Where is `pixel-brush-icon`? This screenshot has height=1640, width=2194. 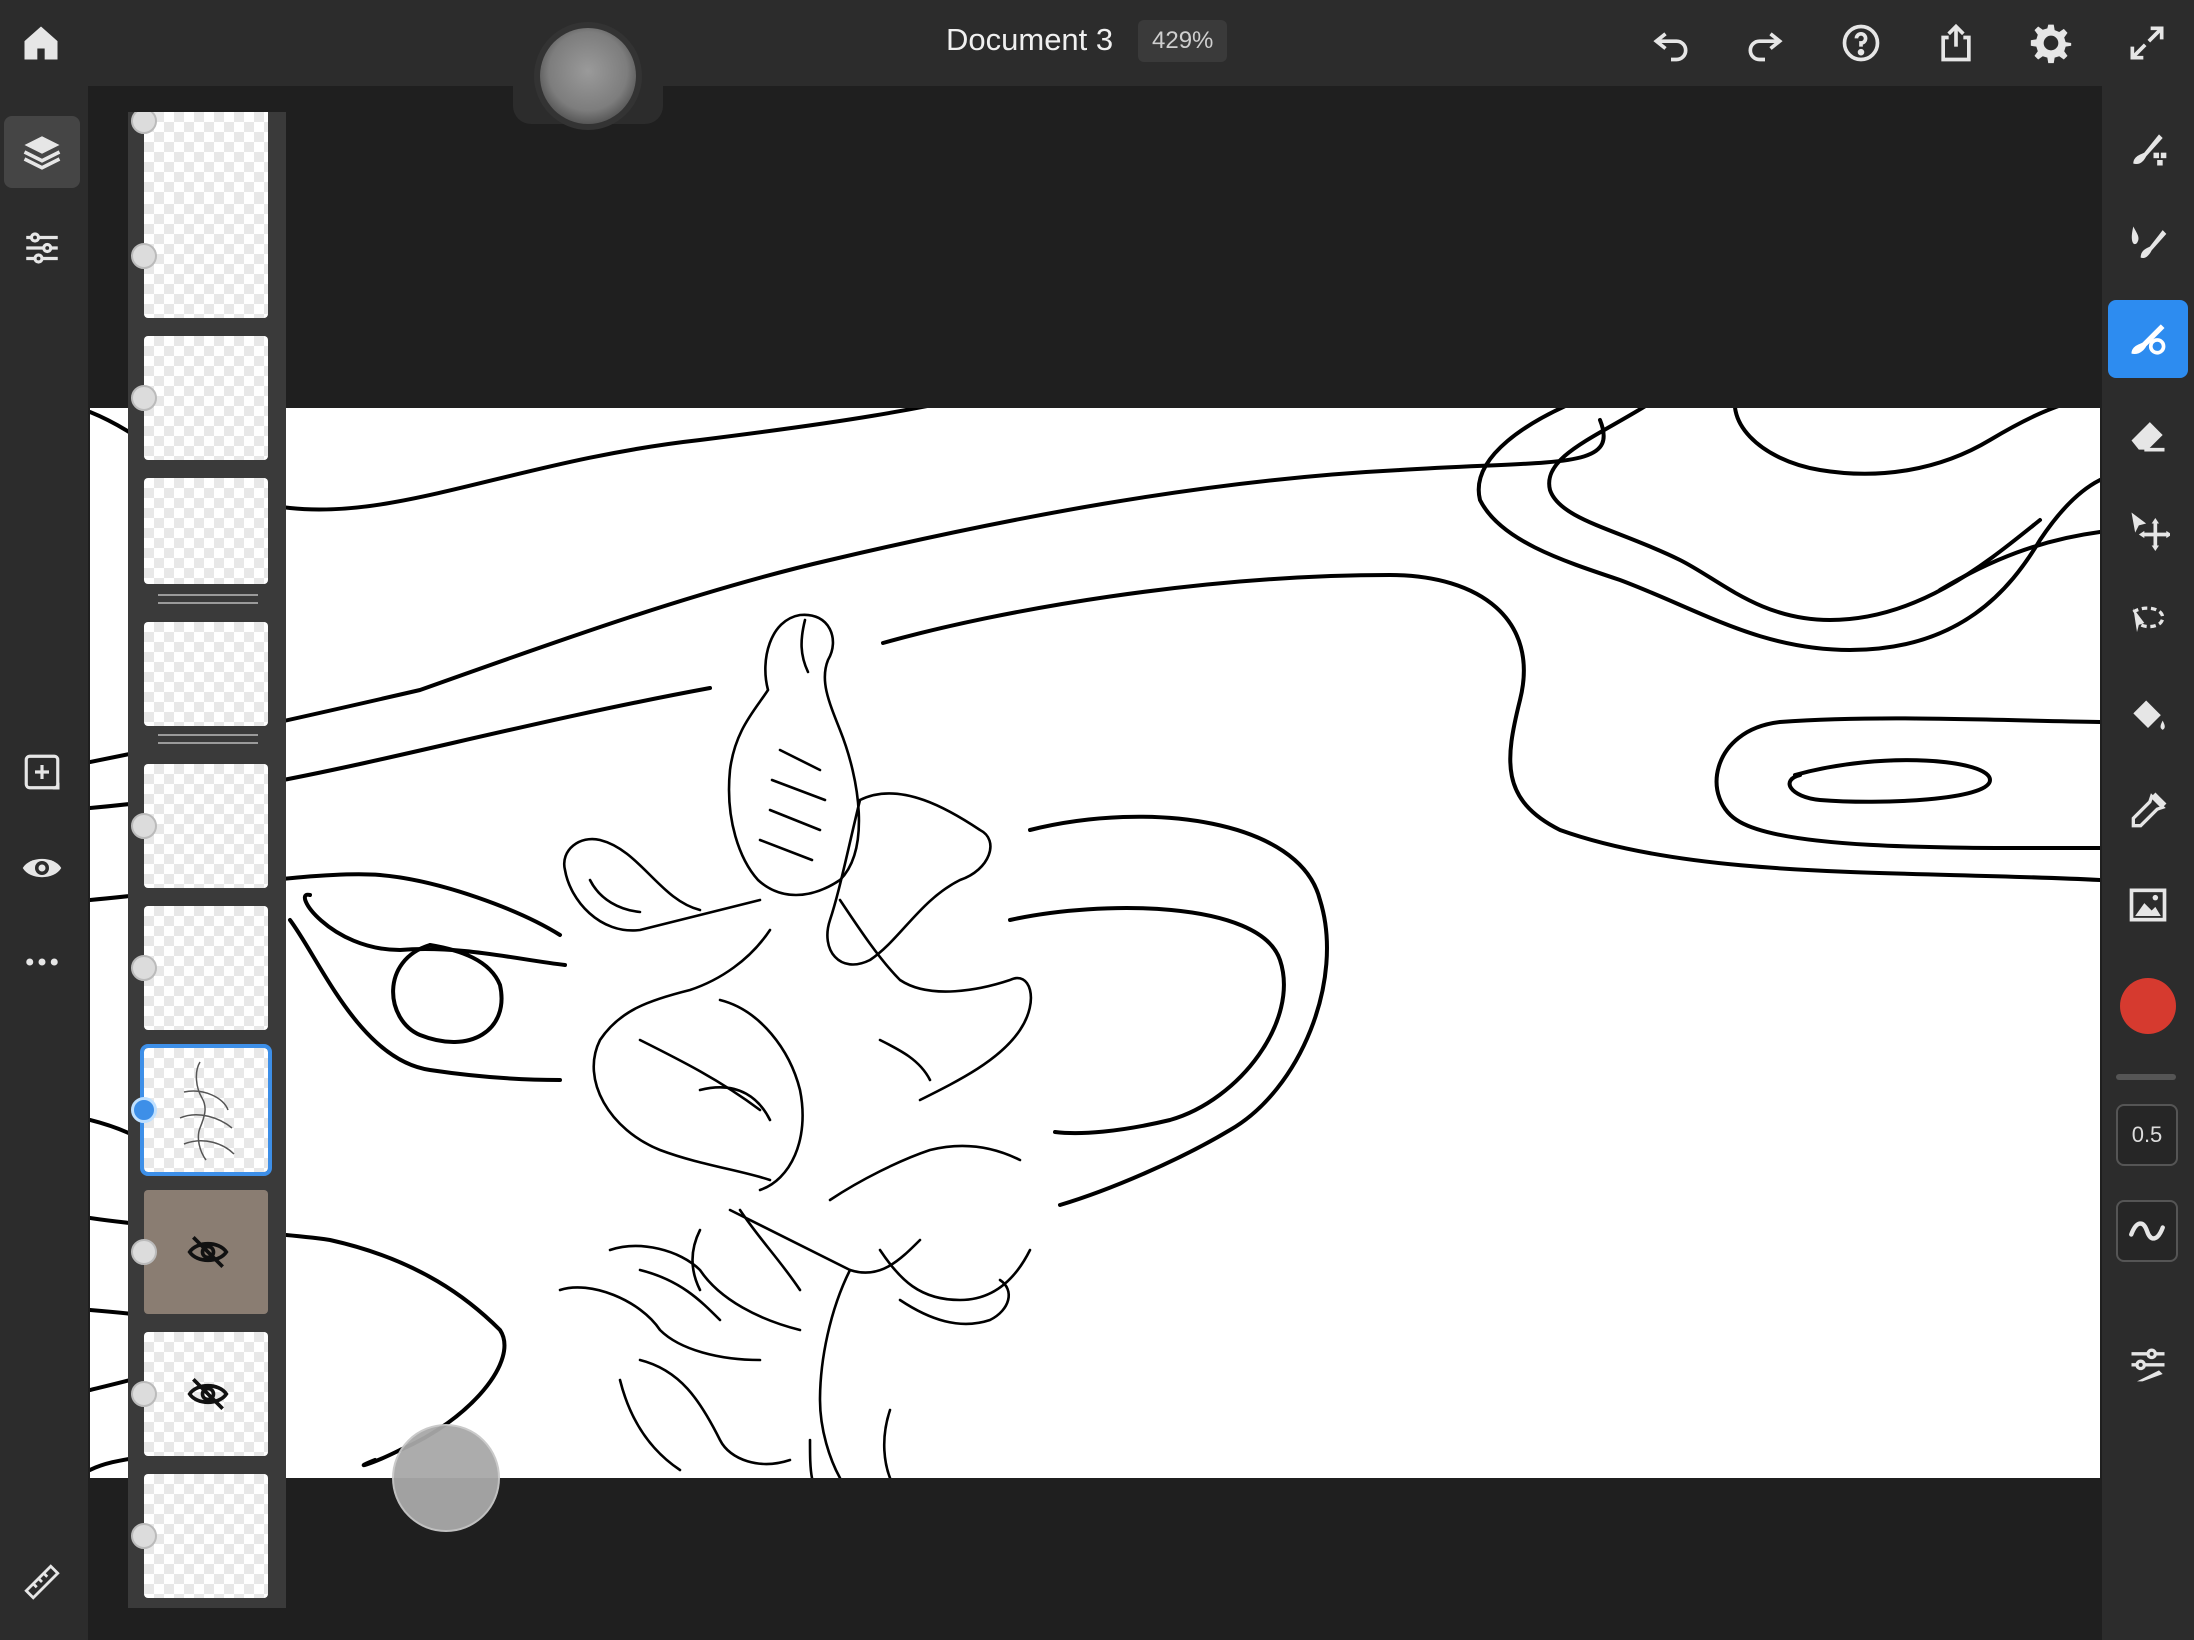 pixel-brush-icon is located at coordinates (2148, 149).